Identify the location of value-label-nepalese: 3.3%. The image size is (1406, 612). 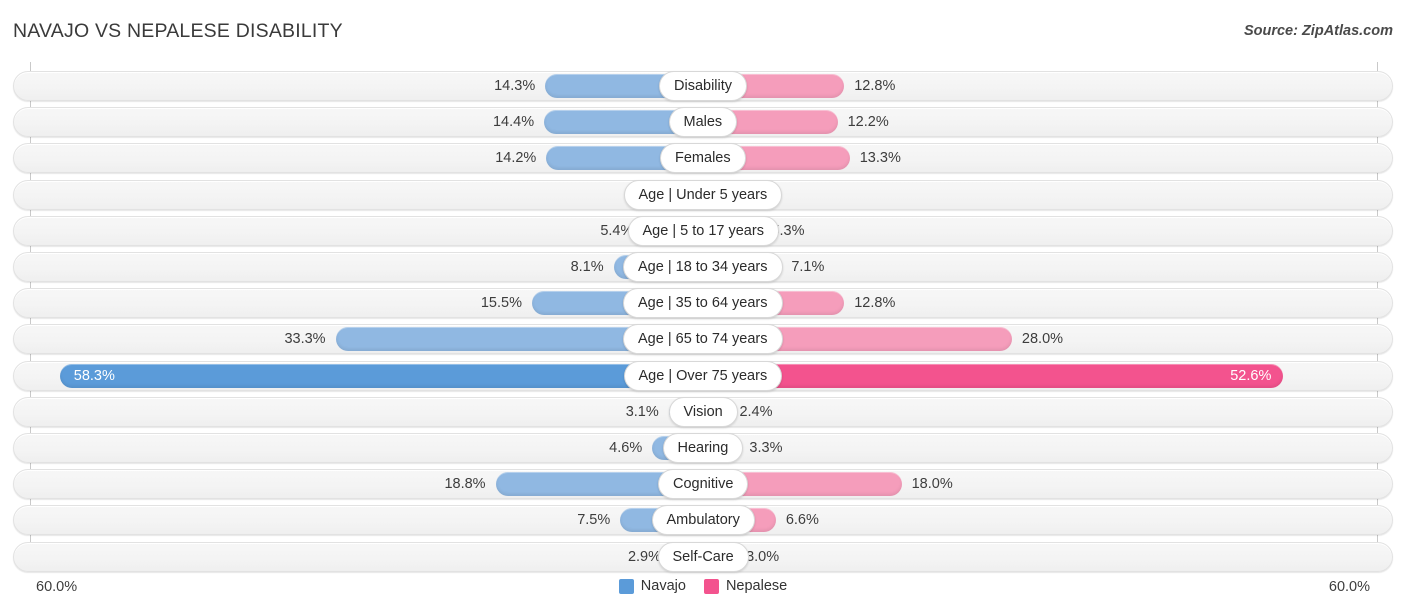
(766, 448).